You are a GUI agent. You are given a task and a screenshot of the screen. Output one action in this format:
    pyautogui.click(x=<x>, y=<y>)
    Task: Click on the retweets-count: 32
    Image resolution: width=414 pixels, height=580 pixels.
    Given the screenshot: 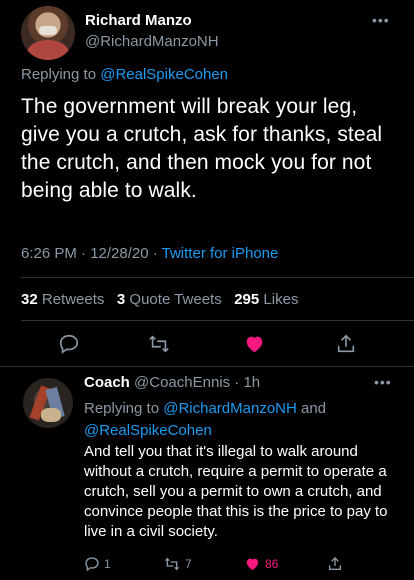 What is the action you would take?
    pyautogui.click(x=29, y=299)
    